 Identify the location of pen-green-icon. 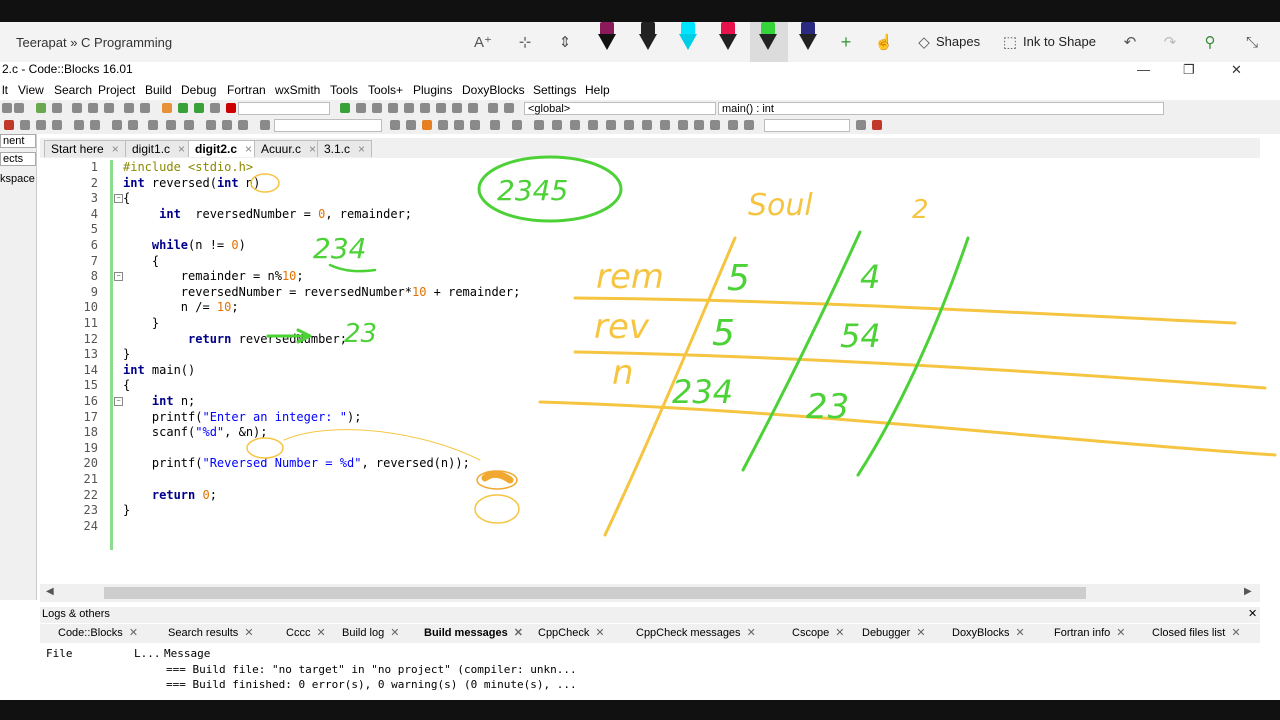
(768, 39).